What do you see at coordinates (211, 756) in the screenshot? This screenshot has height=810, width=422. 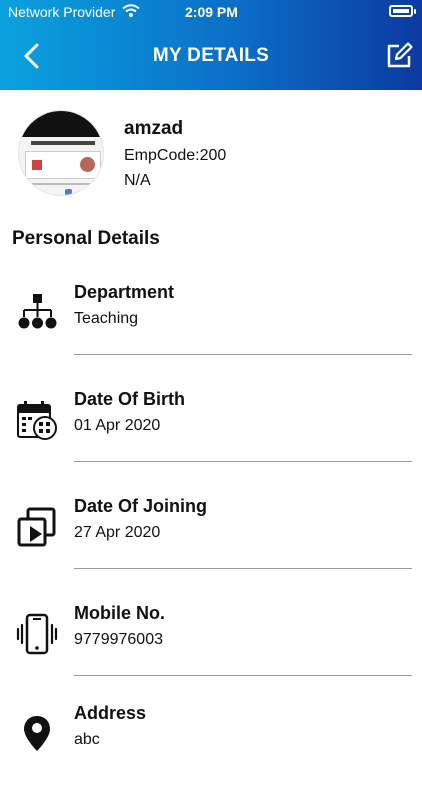 I see `detail-row-address: Address abc` at bounding box center [211, 756].